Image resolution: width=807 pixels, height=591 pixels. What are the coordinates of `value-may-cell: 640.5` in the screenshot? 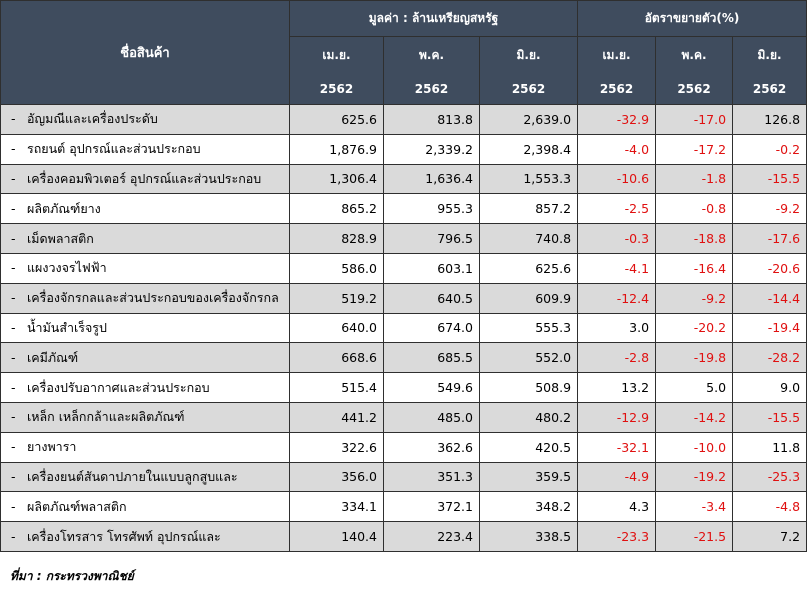 It's located at (431, 298).